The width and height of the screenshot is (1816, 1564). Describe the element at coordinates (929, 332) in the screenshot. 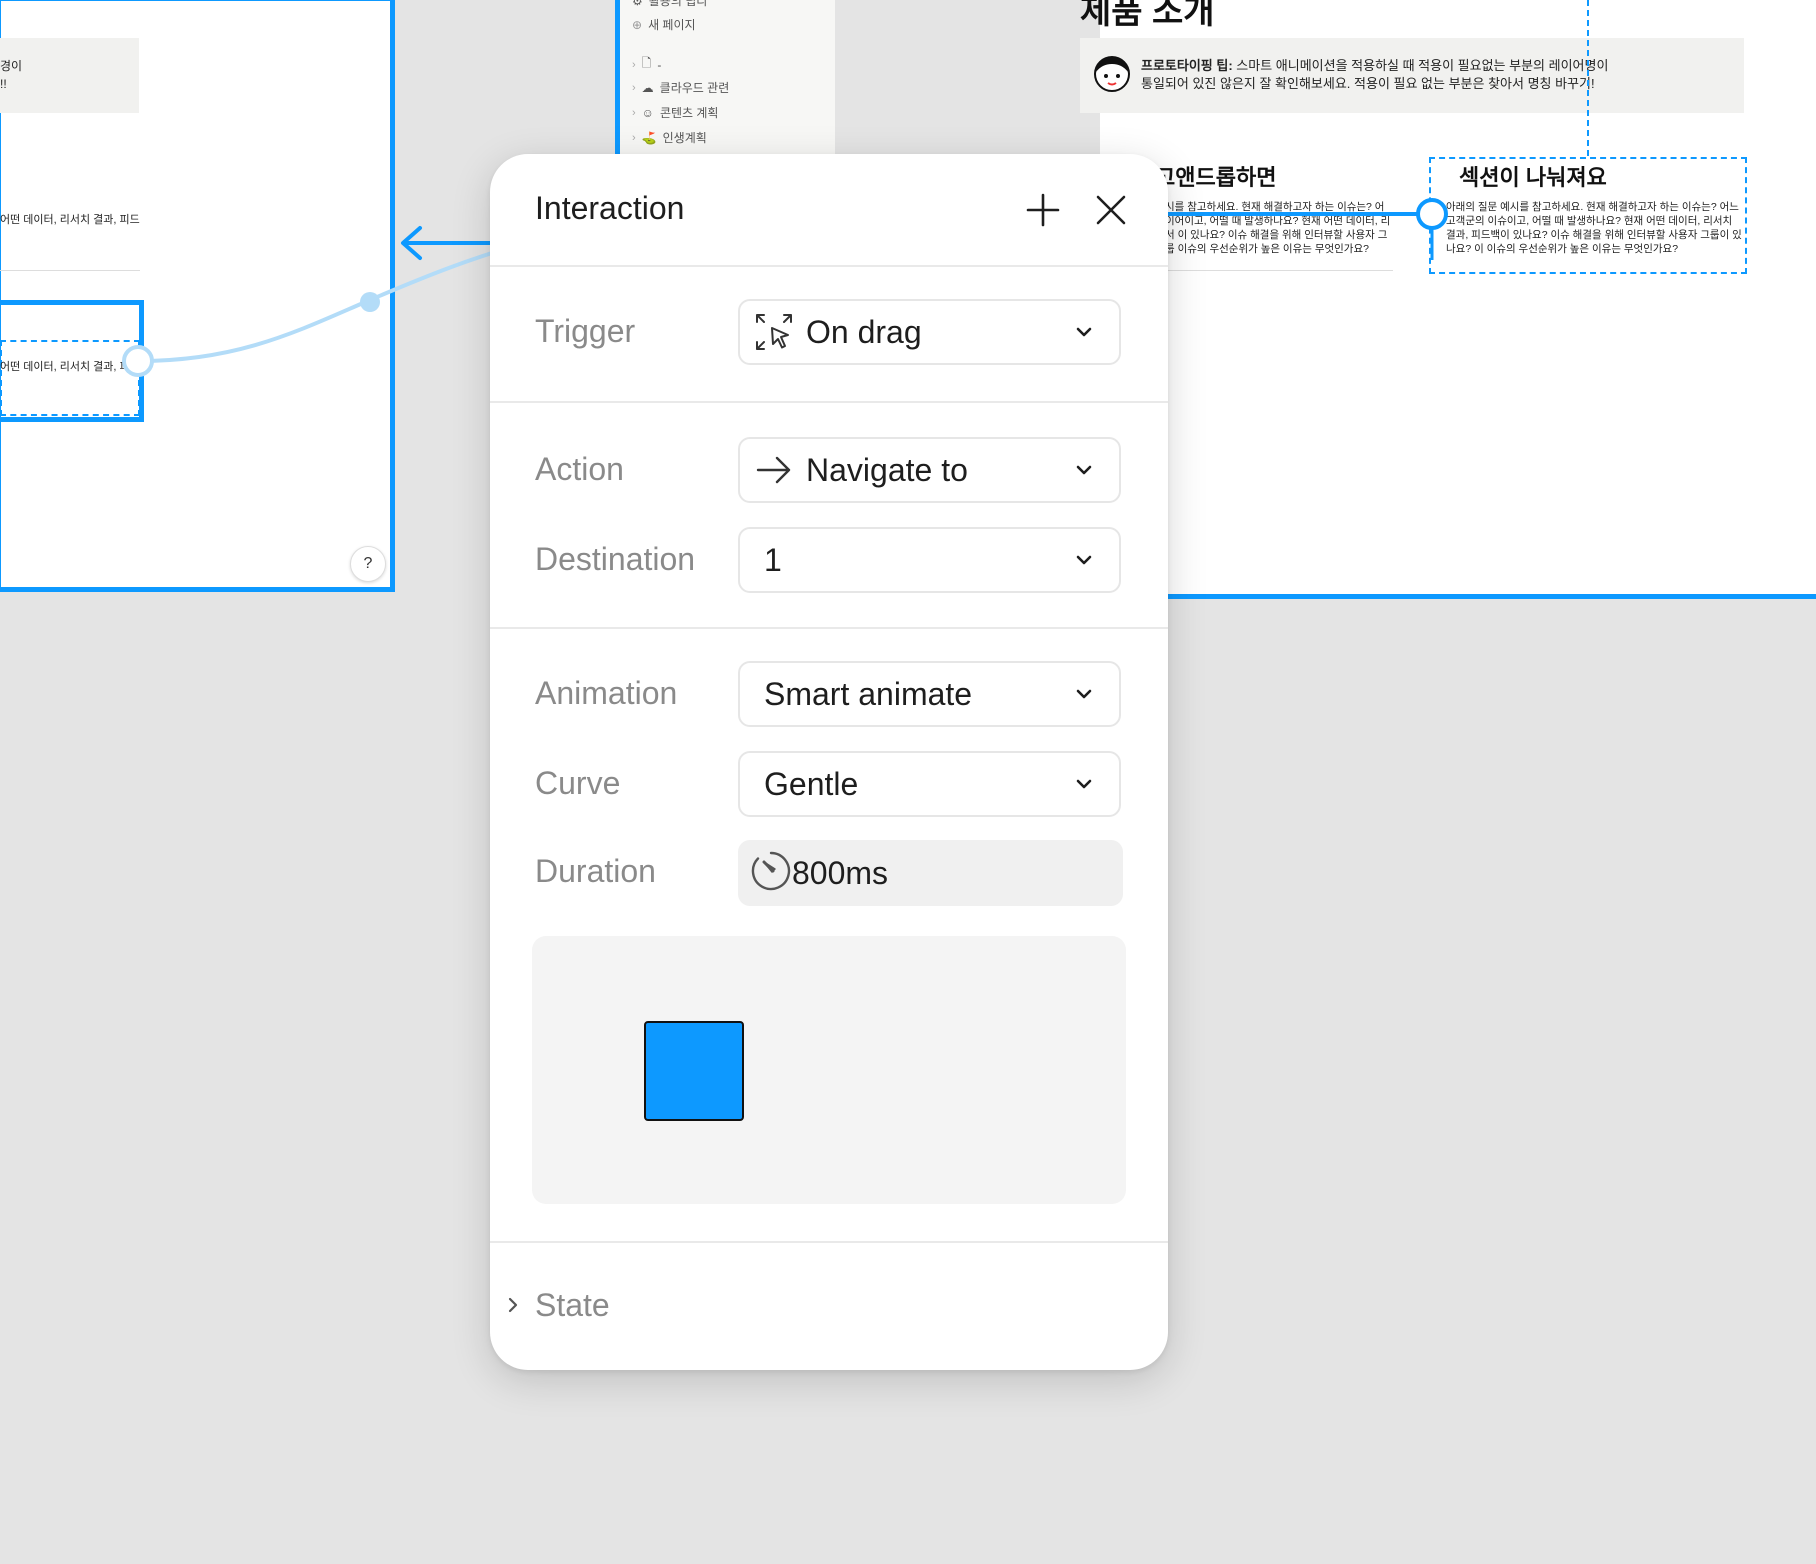

I see `trigger-select: On drag` at that location.